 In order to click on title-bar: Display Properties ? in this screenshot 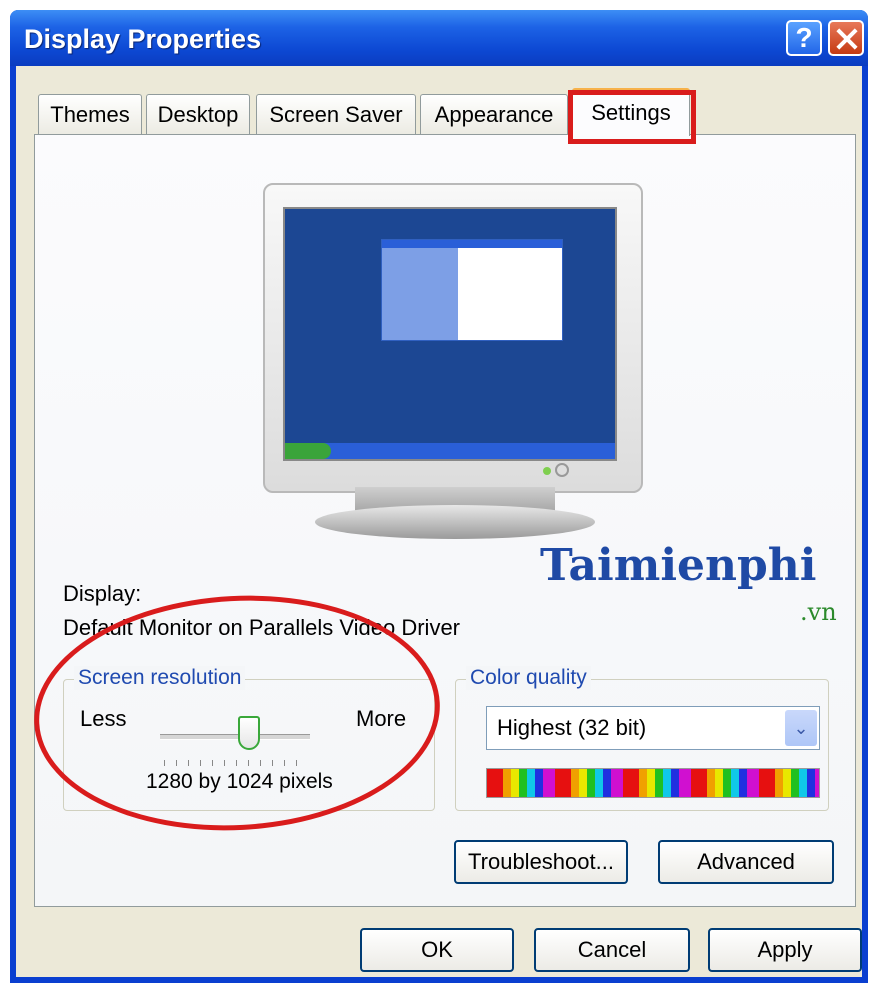, I will do `click(439, 38)`.